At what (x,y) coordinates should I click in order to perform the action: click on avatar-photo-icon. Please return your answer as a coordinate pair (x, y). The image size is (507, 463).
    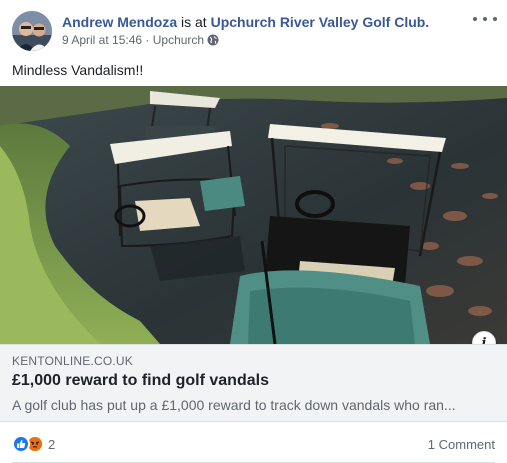
    Looking at the image, I should click on (32, 31).